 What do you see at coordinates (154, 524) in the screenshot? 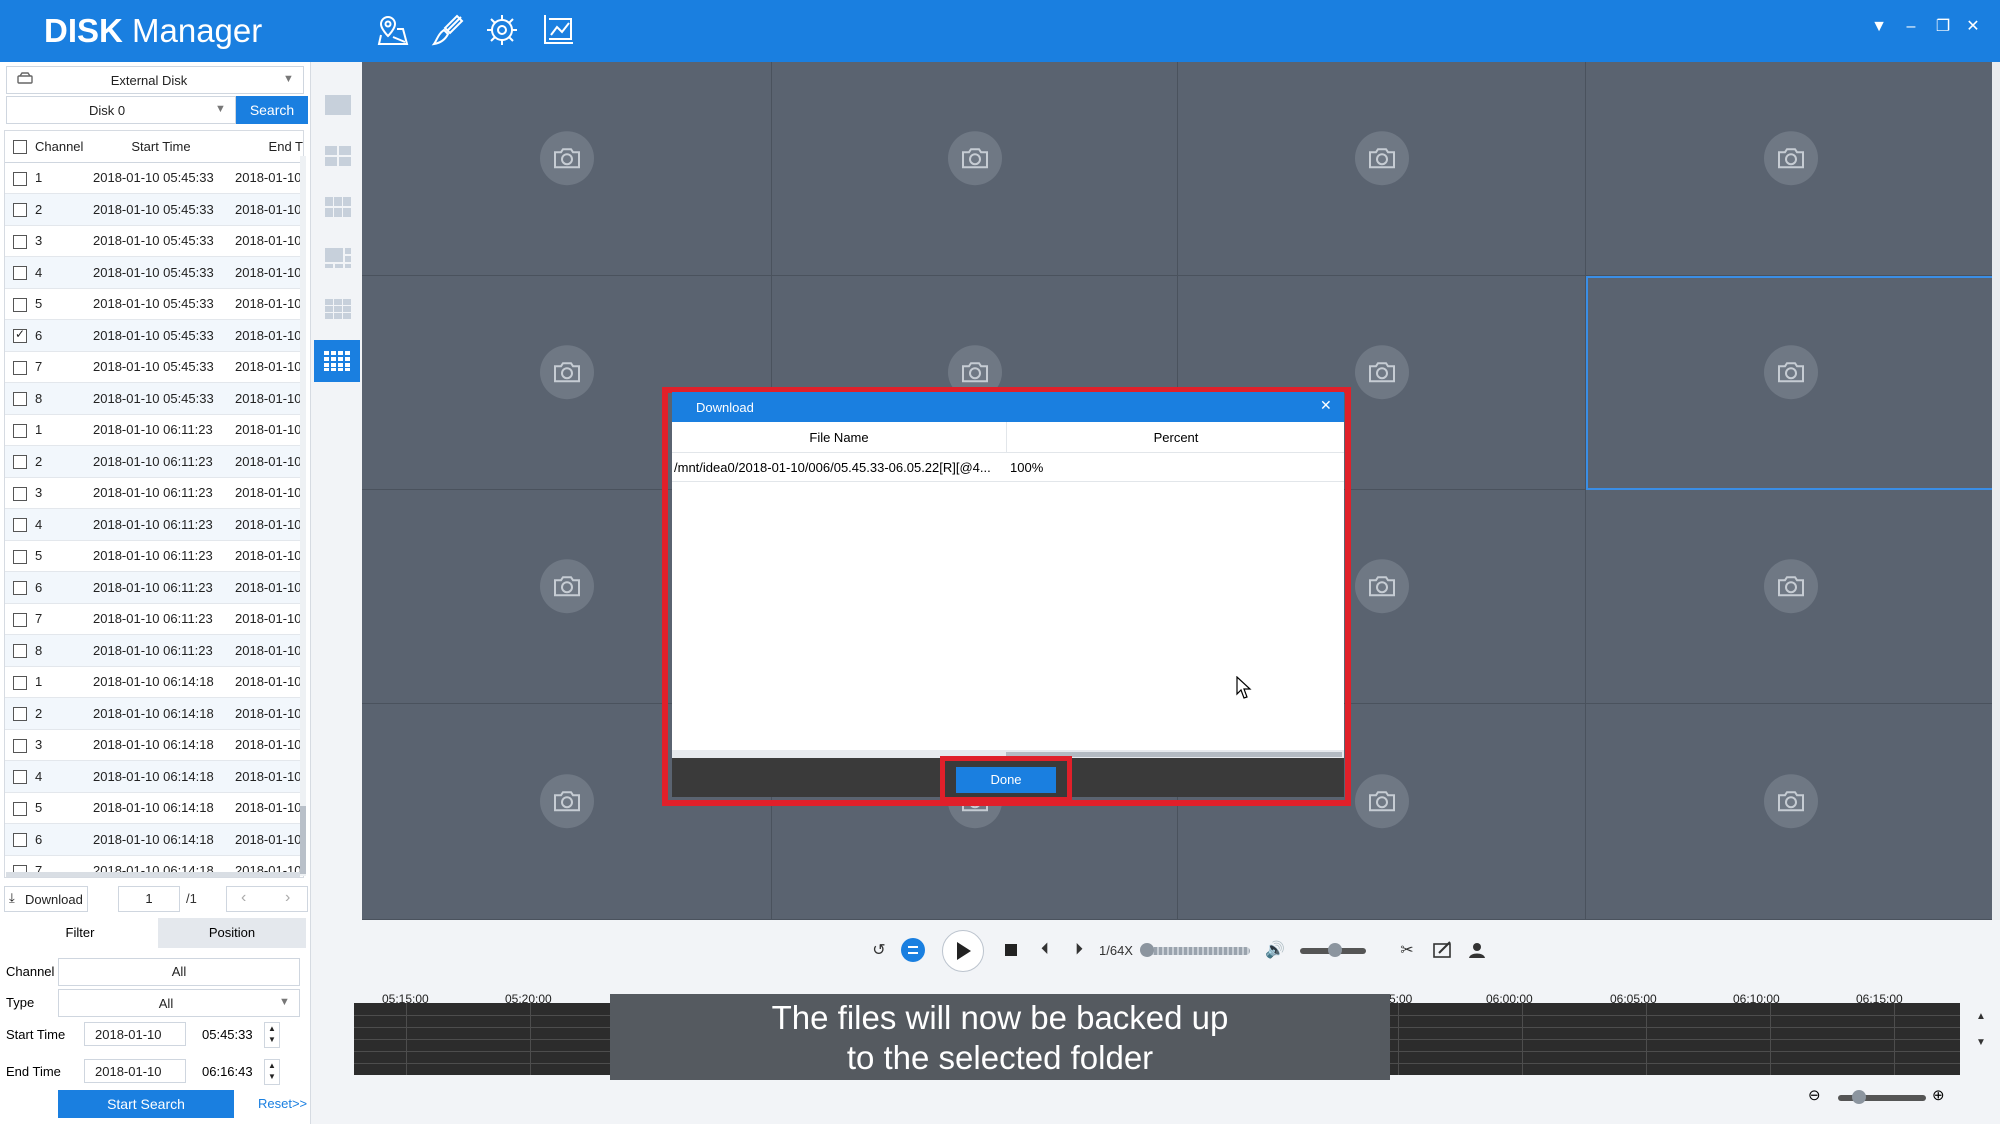
I see `table-row: 4 2018-01-10 06:11:23 2018-01-10` at bounding box center [154, 524].